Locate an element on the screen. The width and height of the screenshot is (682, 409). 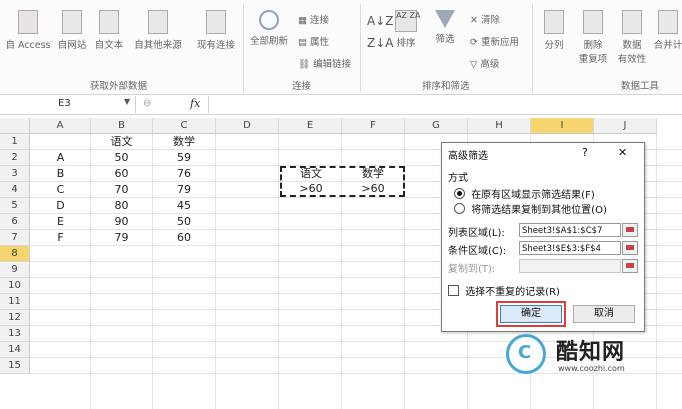
cell-a4: C is located at coordinates (60, 190).